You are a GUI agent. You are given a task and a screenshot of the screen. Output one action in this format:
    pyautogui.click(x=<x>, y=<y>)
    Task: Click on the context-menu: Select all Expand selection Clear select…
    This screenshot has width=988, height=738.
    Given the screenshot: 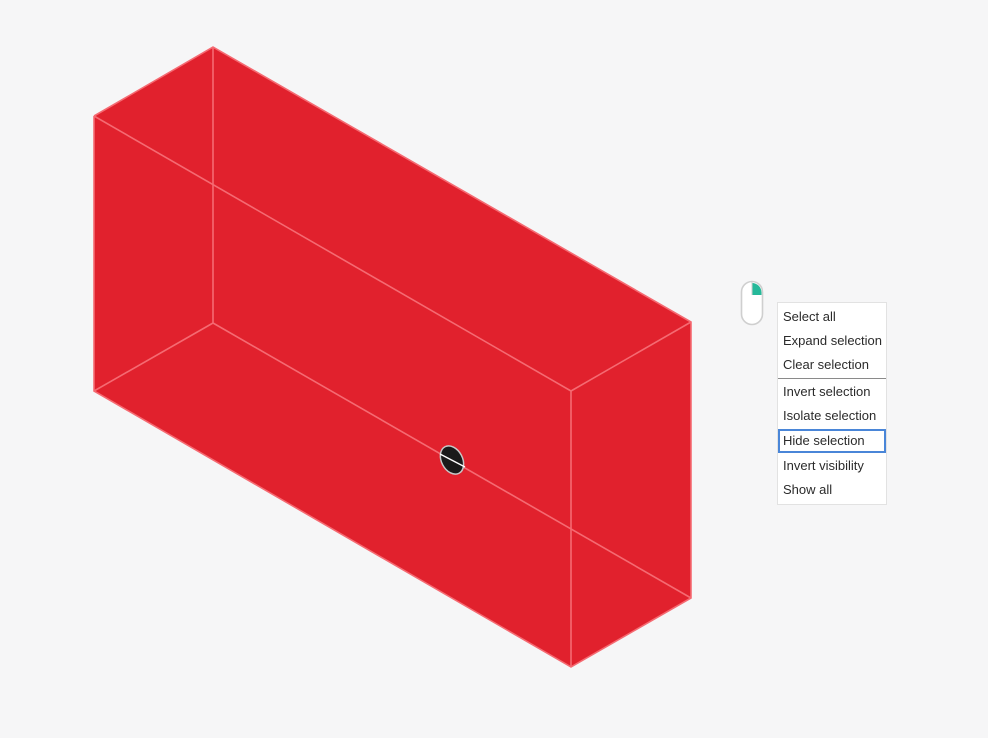 What is the action you would take?
    pyautogui.click(x=832, y=403)
    